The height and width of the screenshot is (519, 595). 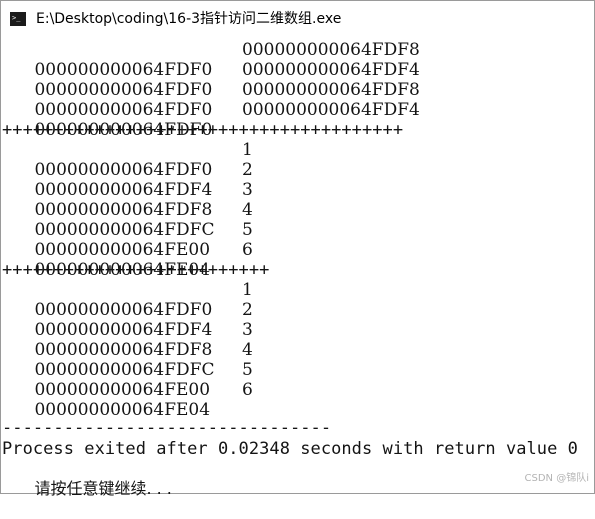 What do you see at coordinates (189, 19) in the screenshot?
I see `window-title: E:\Desktop\coding\16-3指针访问二维数组.exe` at bounding box center [189, 19].